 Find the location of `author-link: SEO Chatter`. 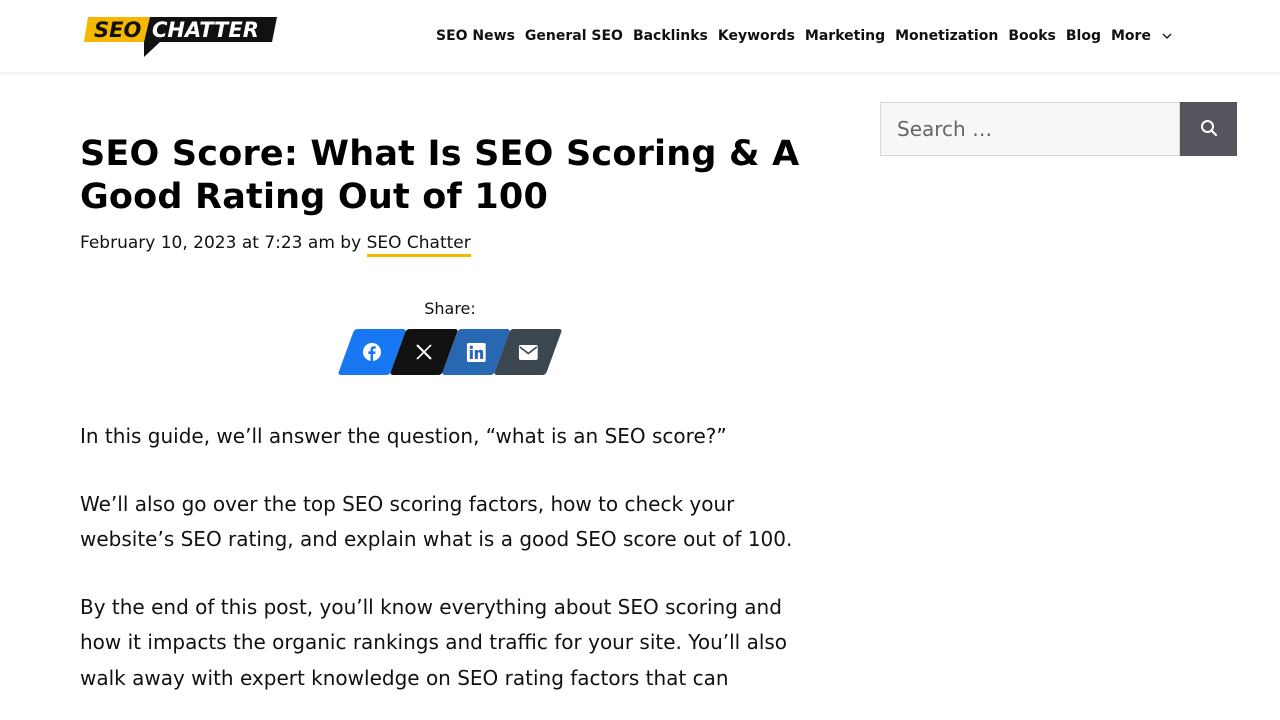

author-link: SEO Chatter is located at coordinates (418, 245).